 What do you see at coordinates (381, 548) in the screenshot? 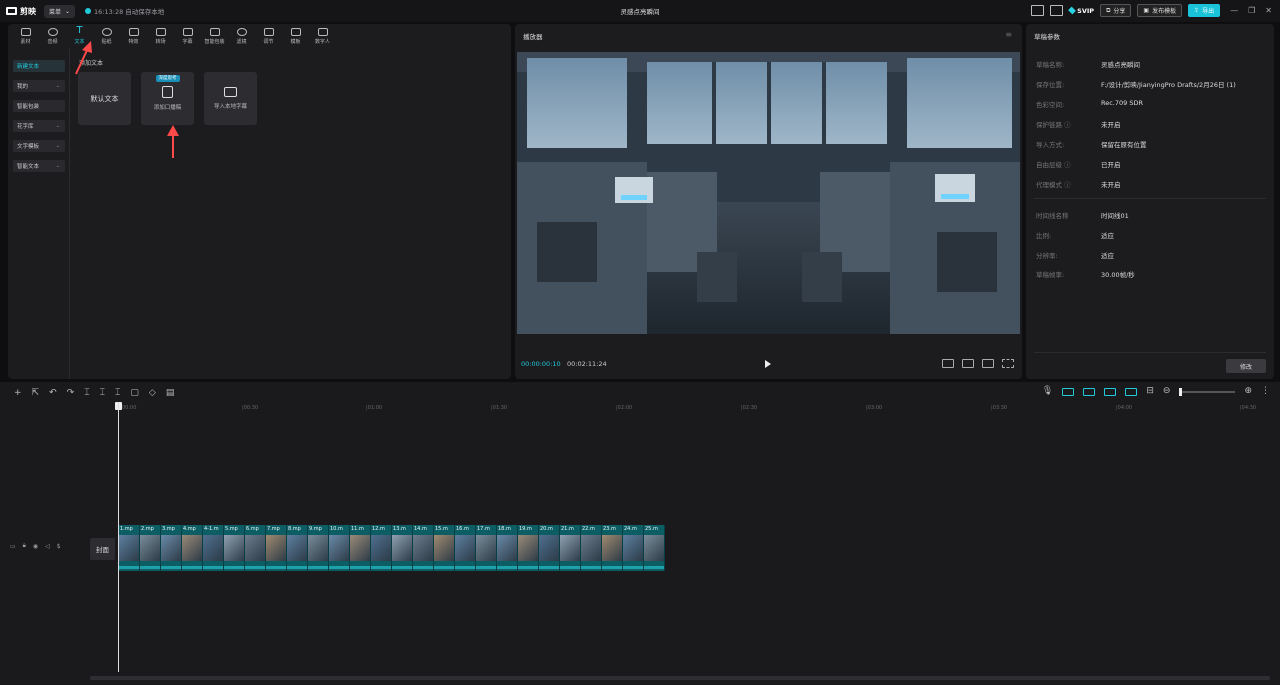
I see `video-clip: 12.m` at bounding box center [381, 548].